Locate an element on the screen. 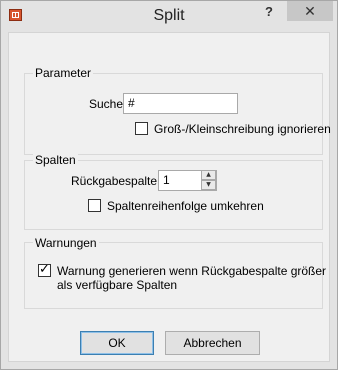  reverse-order-label: Spaltenreihenfolge umkehren is located at coordinates (185, 206).